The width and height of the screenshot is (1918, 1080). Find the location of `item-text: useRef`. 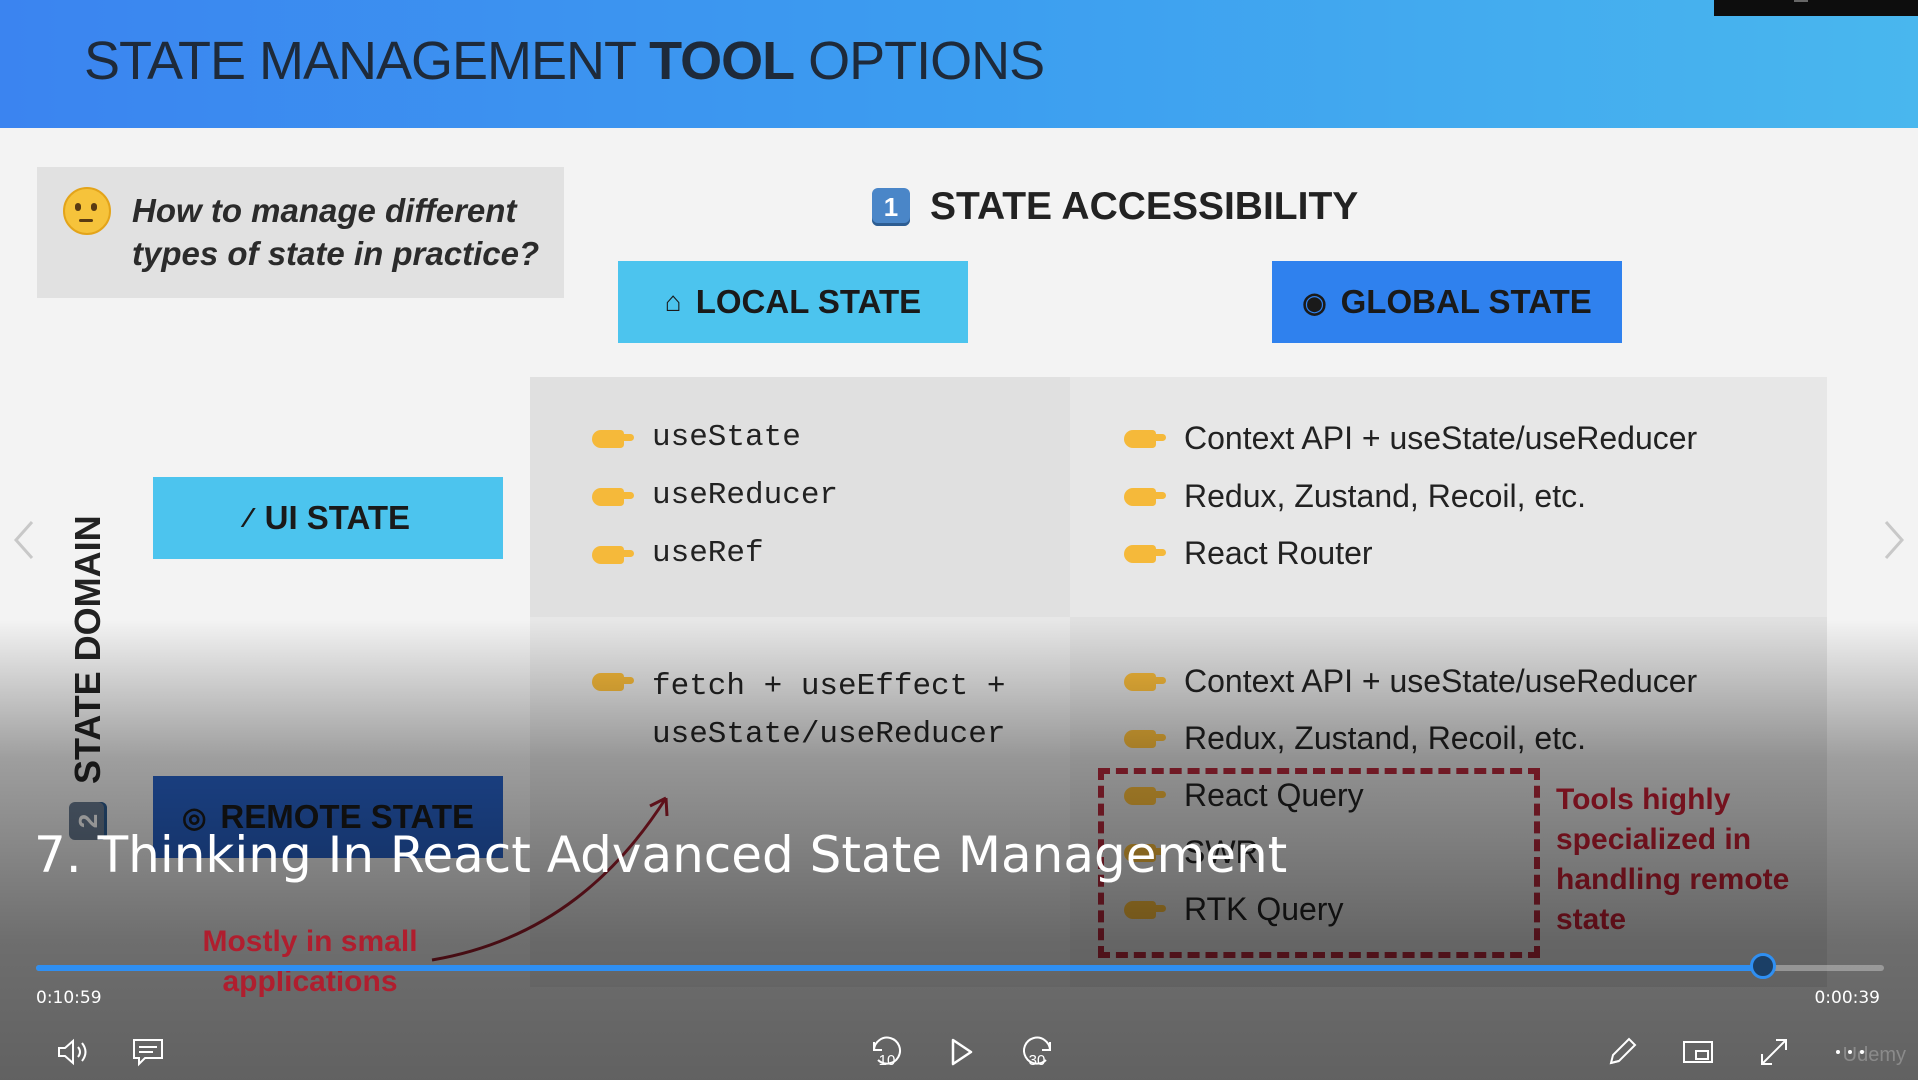

item-text: useRef is located at coordinates (708, 553).